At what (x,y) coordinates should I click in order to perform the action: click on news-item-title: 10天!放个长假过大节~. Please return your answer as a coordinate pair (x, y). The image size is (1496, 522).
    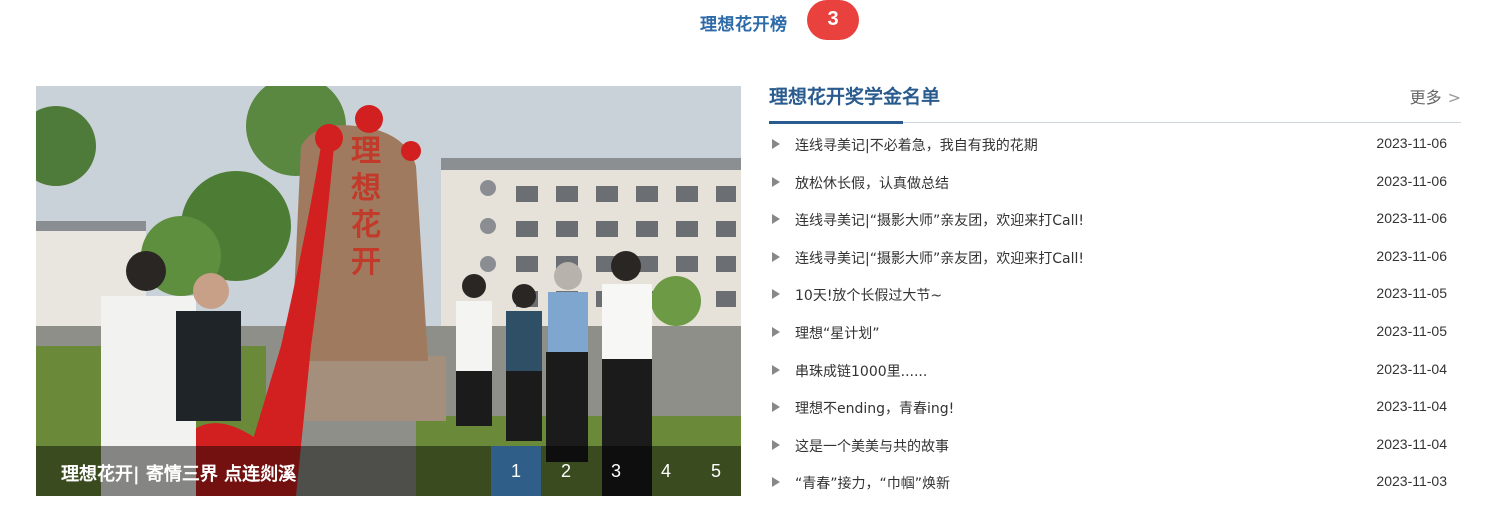
    Looking at the image, I should click on (868, 295).